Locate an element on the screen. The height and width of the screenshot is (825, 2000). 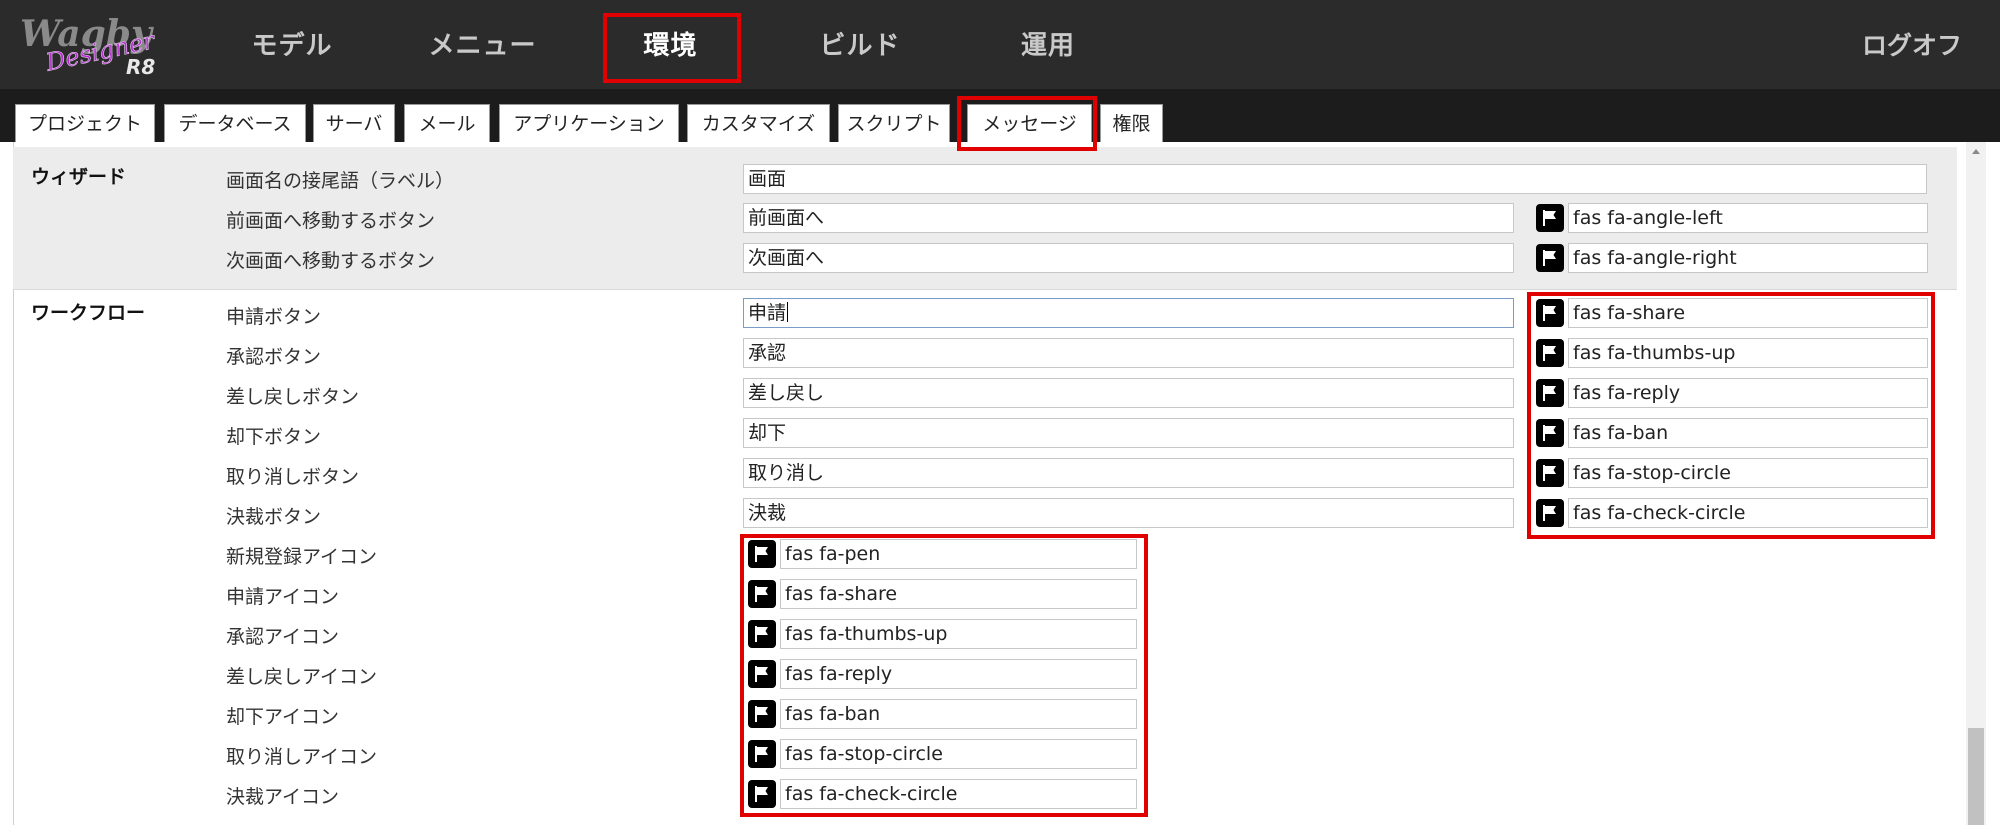
workflow-remand-icon-only-row: fas fa-reply is located at coordinates (944, 674).